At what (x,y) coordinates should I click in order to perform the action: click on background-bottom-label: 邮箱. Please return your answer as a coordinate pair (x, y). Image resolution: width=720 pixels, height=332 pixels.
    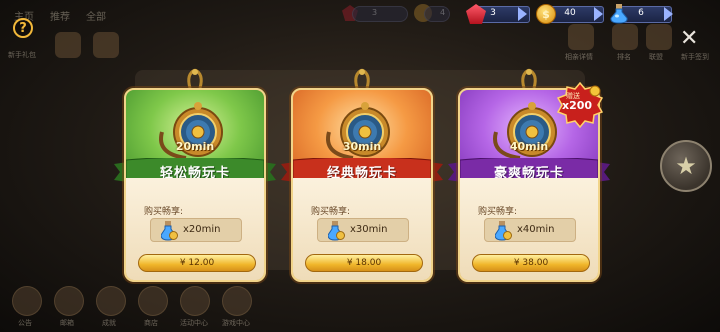
    Looking at the image, I should click on (67, 323).